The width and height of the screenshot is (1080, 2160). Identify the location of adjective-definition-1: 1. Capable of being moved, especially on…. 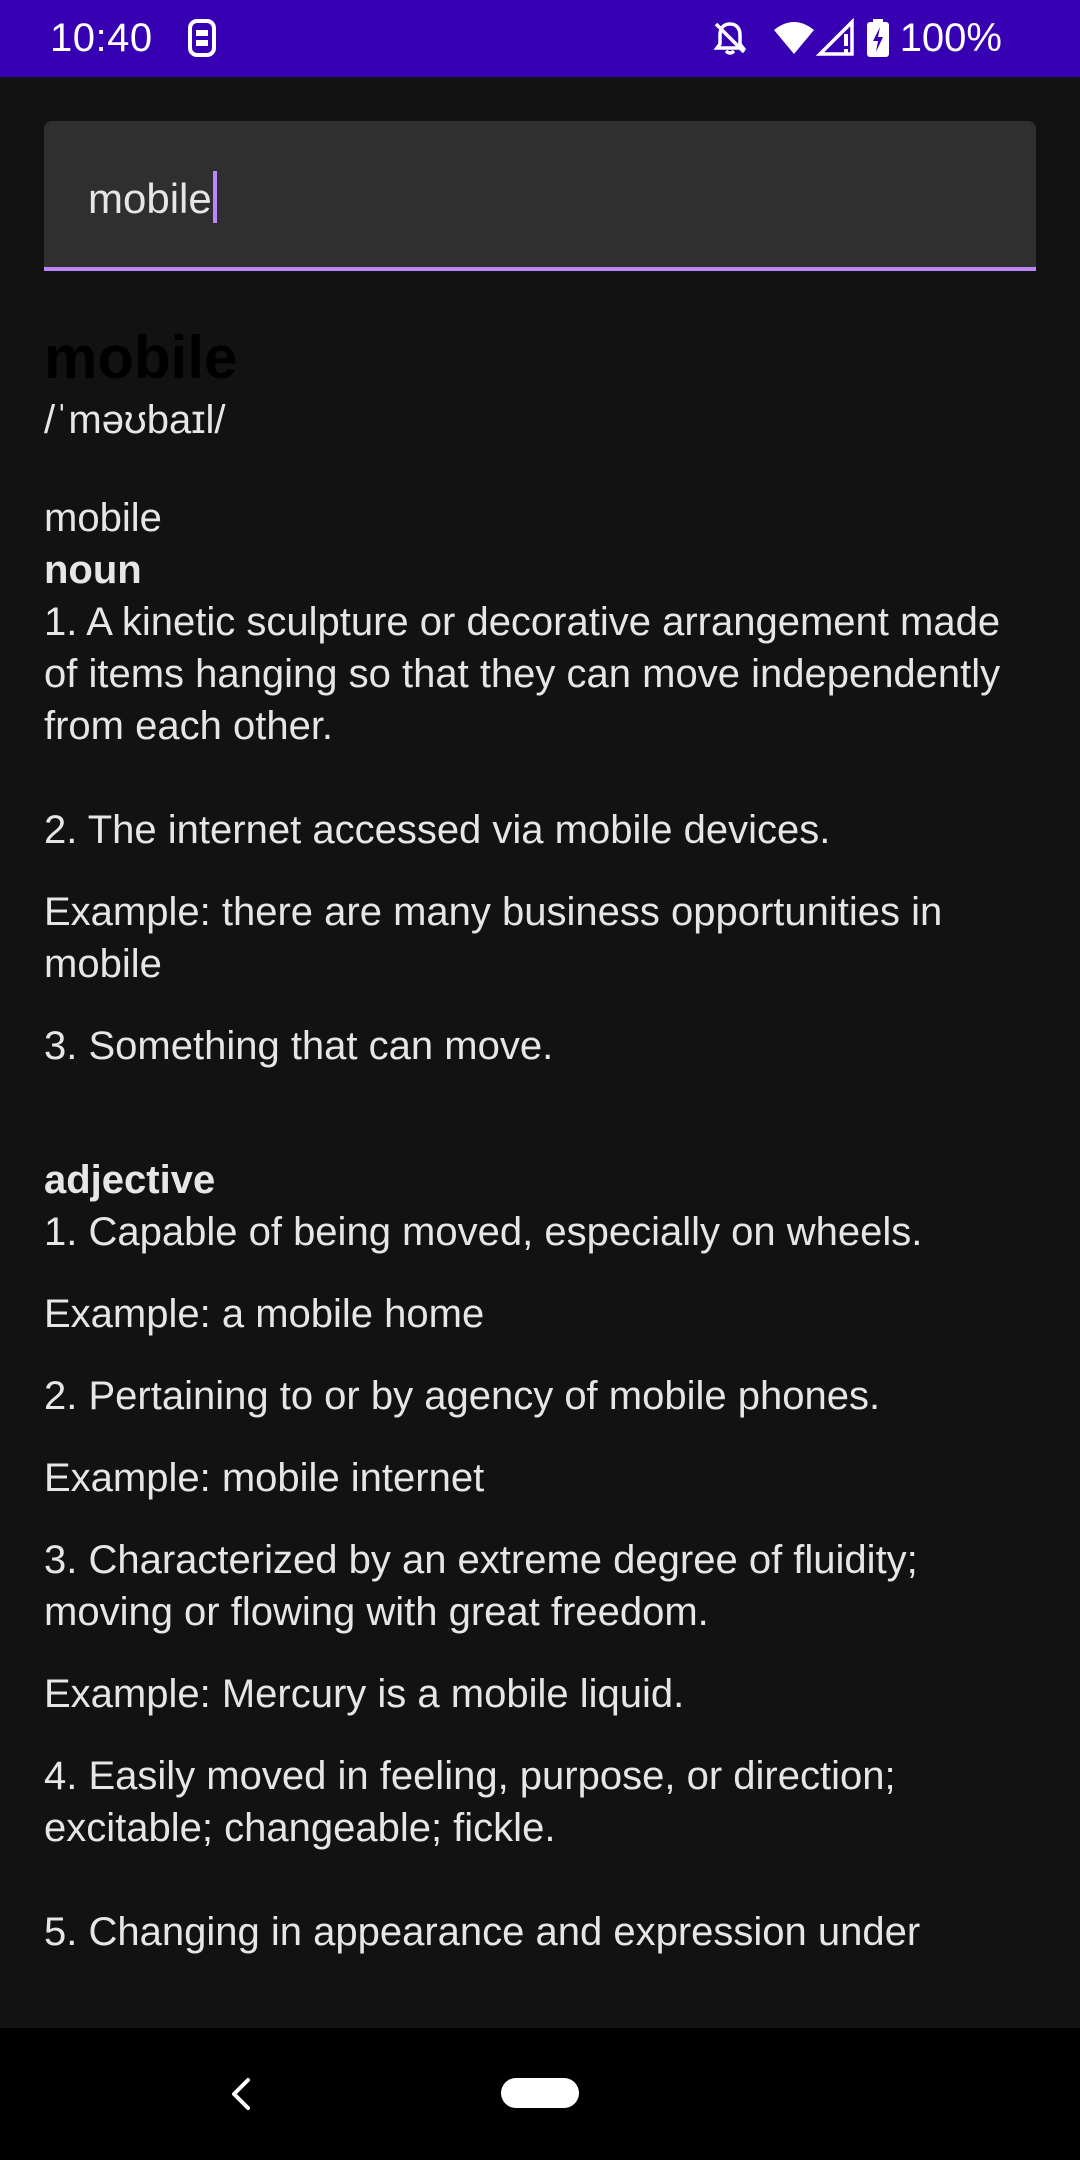
(483, 1232).